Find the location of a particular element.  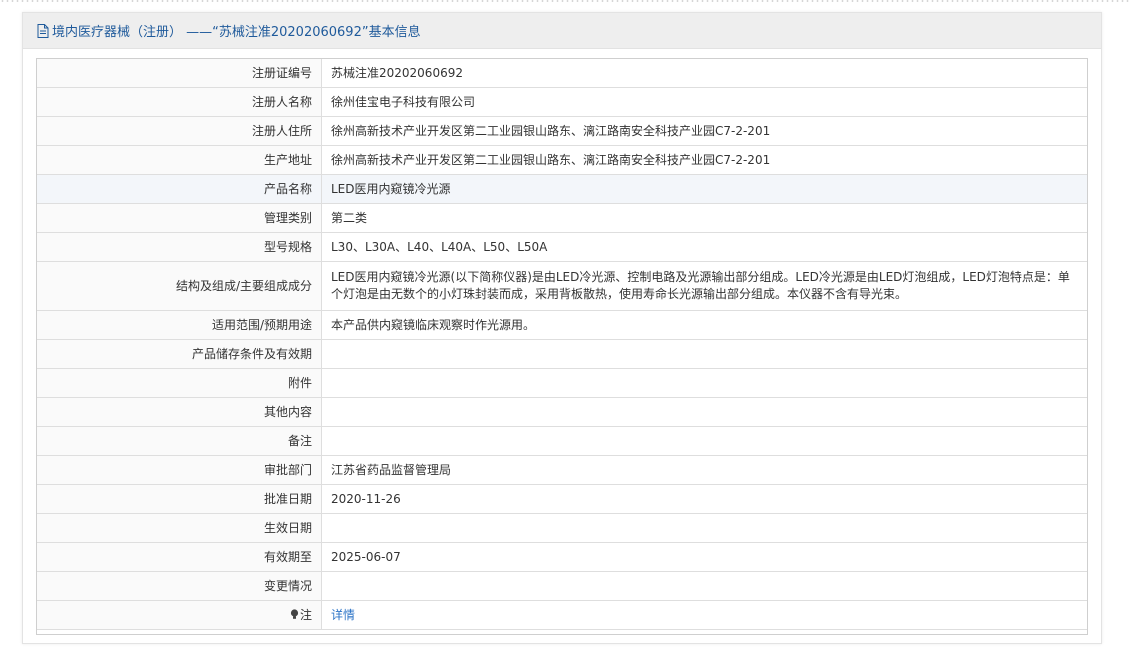

panel-header: 境内医疗器械（注册） ——“苏械注准20202060692”基本信息 is located at coordinates (562, 31).